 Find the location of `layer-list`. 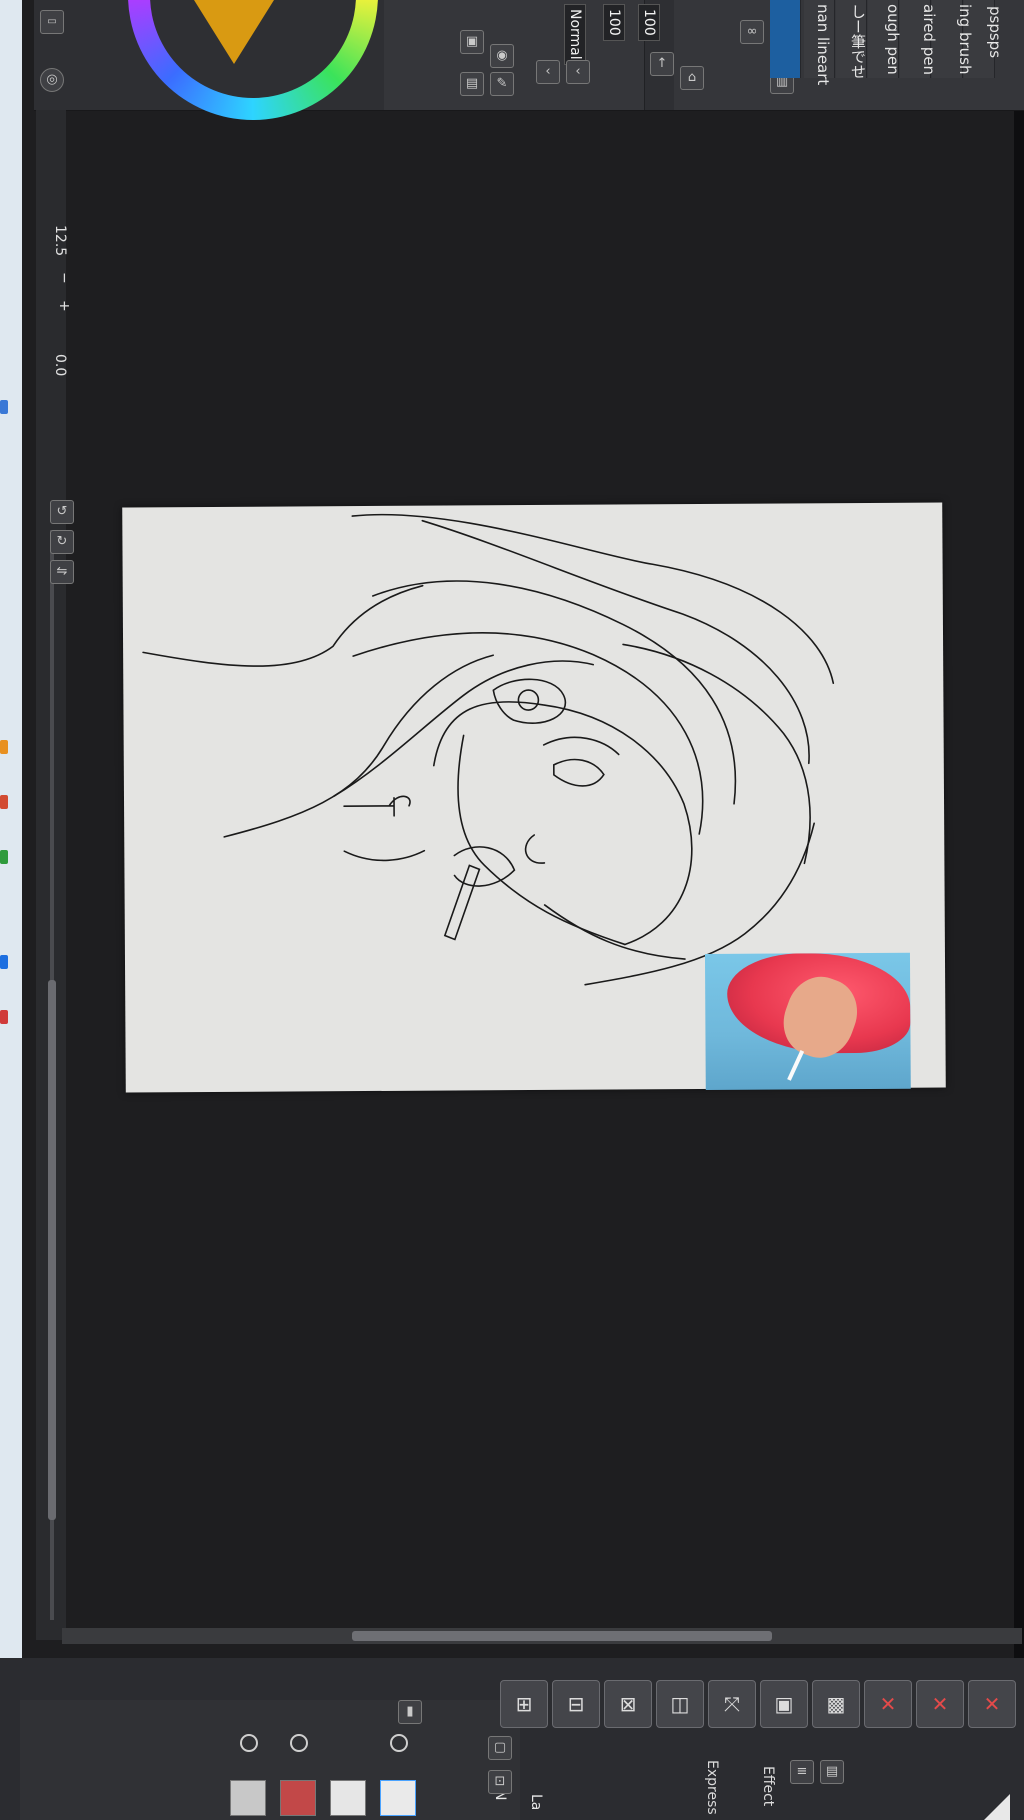

layer-list is located at coordinates (270, 1760).